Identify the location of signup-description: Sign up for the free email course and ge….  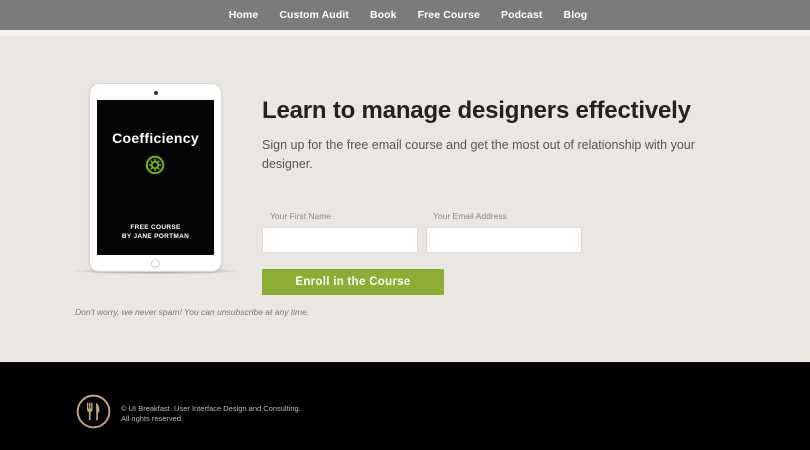
(478, 154).